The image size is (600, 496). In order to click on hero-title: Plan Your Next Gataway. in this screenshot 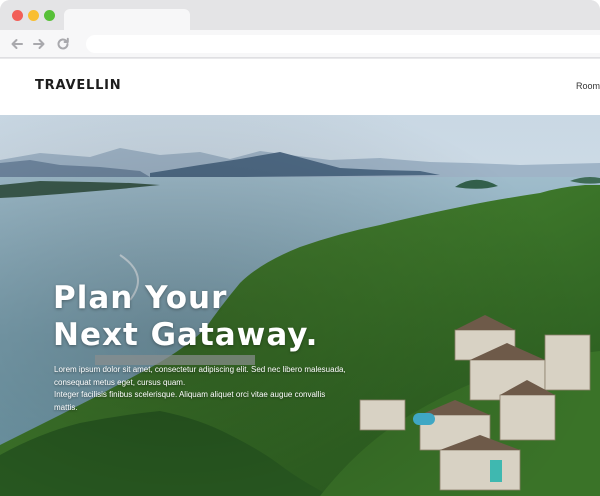, I will do `click(218, 317)`.